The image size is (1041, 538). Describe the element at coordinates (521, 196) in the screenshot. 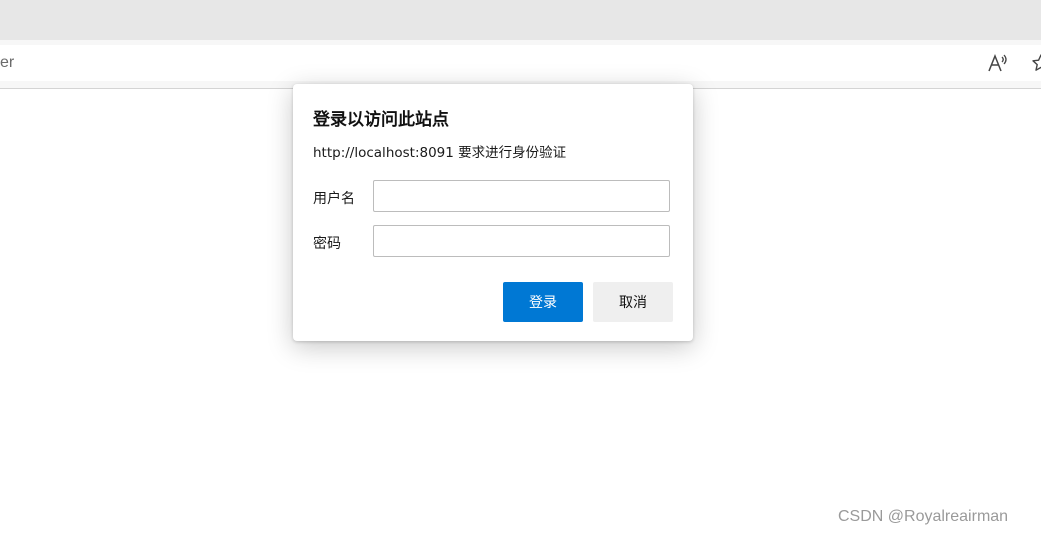

I see `username-input` at that location.